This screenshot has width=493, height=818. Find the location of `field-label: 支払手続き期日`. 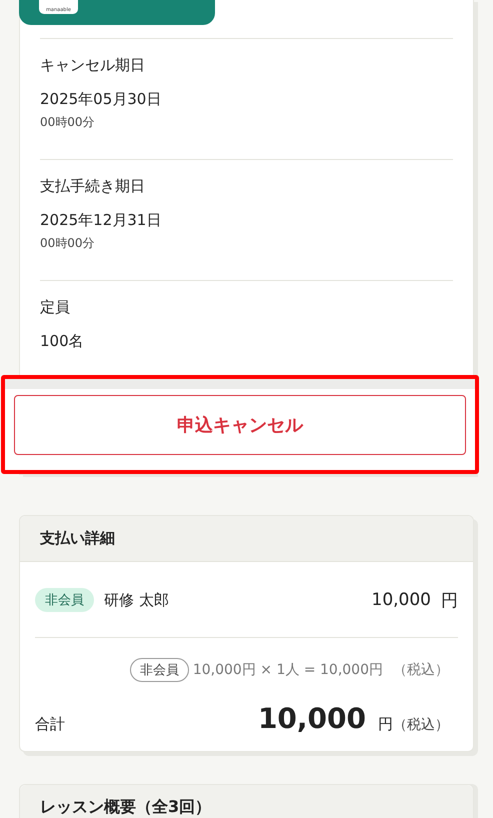

field-label: 支払手続き期日 is located at coordinates (93, 186).